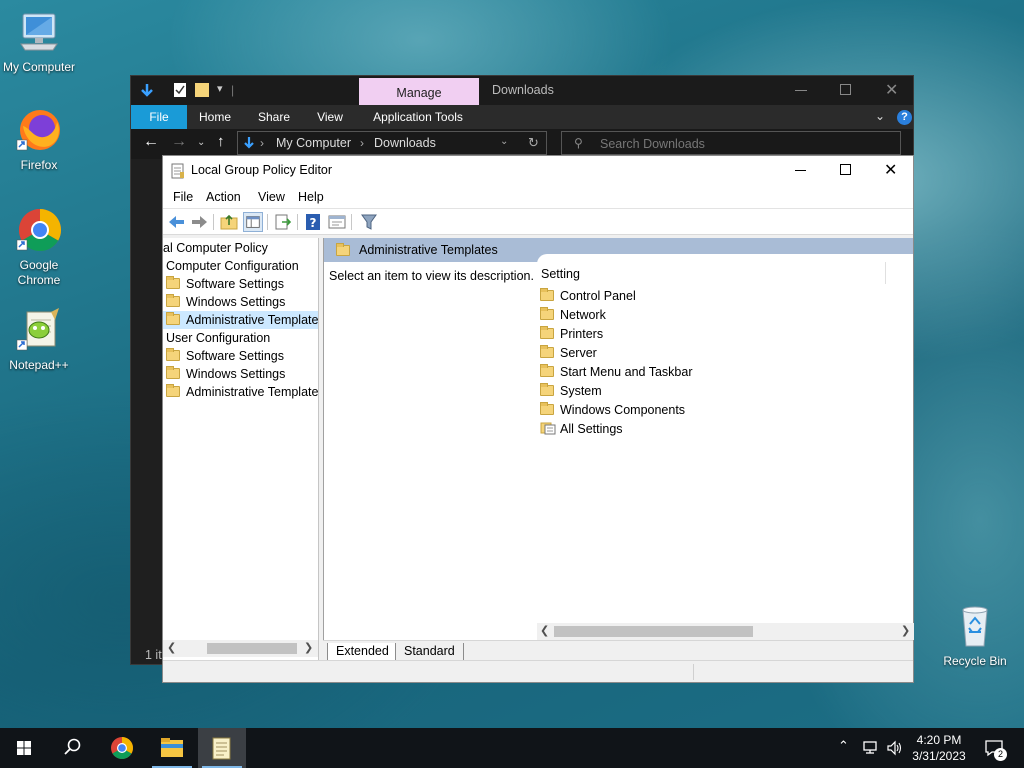 This screenshot has width=1024, height=768. I want to click on list-item-printers: Printers, so click(571, 334).